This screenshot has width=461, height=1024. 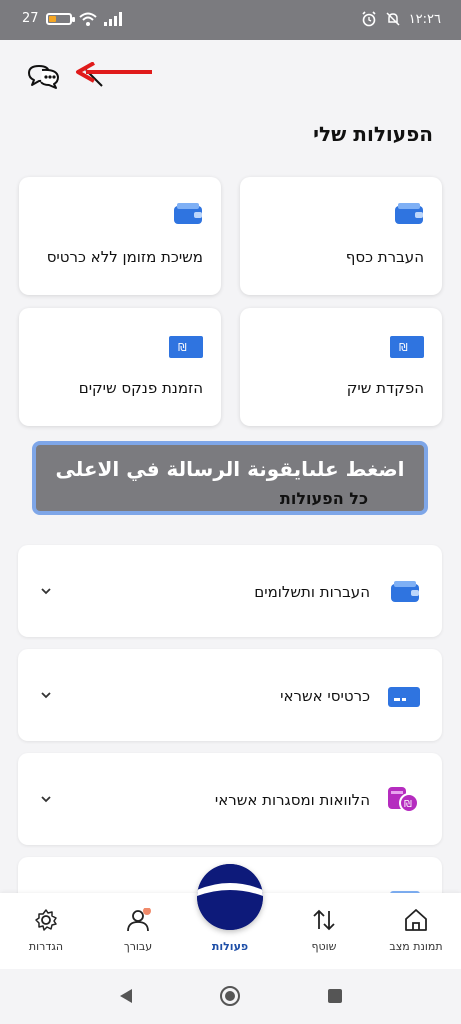 What do you see at coordinates (87, 19) in the screenshot?
I see `wifi-icon` at bounding box center [87, 19].